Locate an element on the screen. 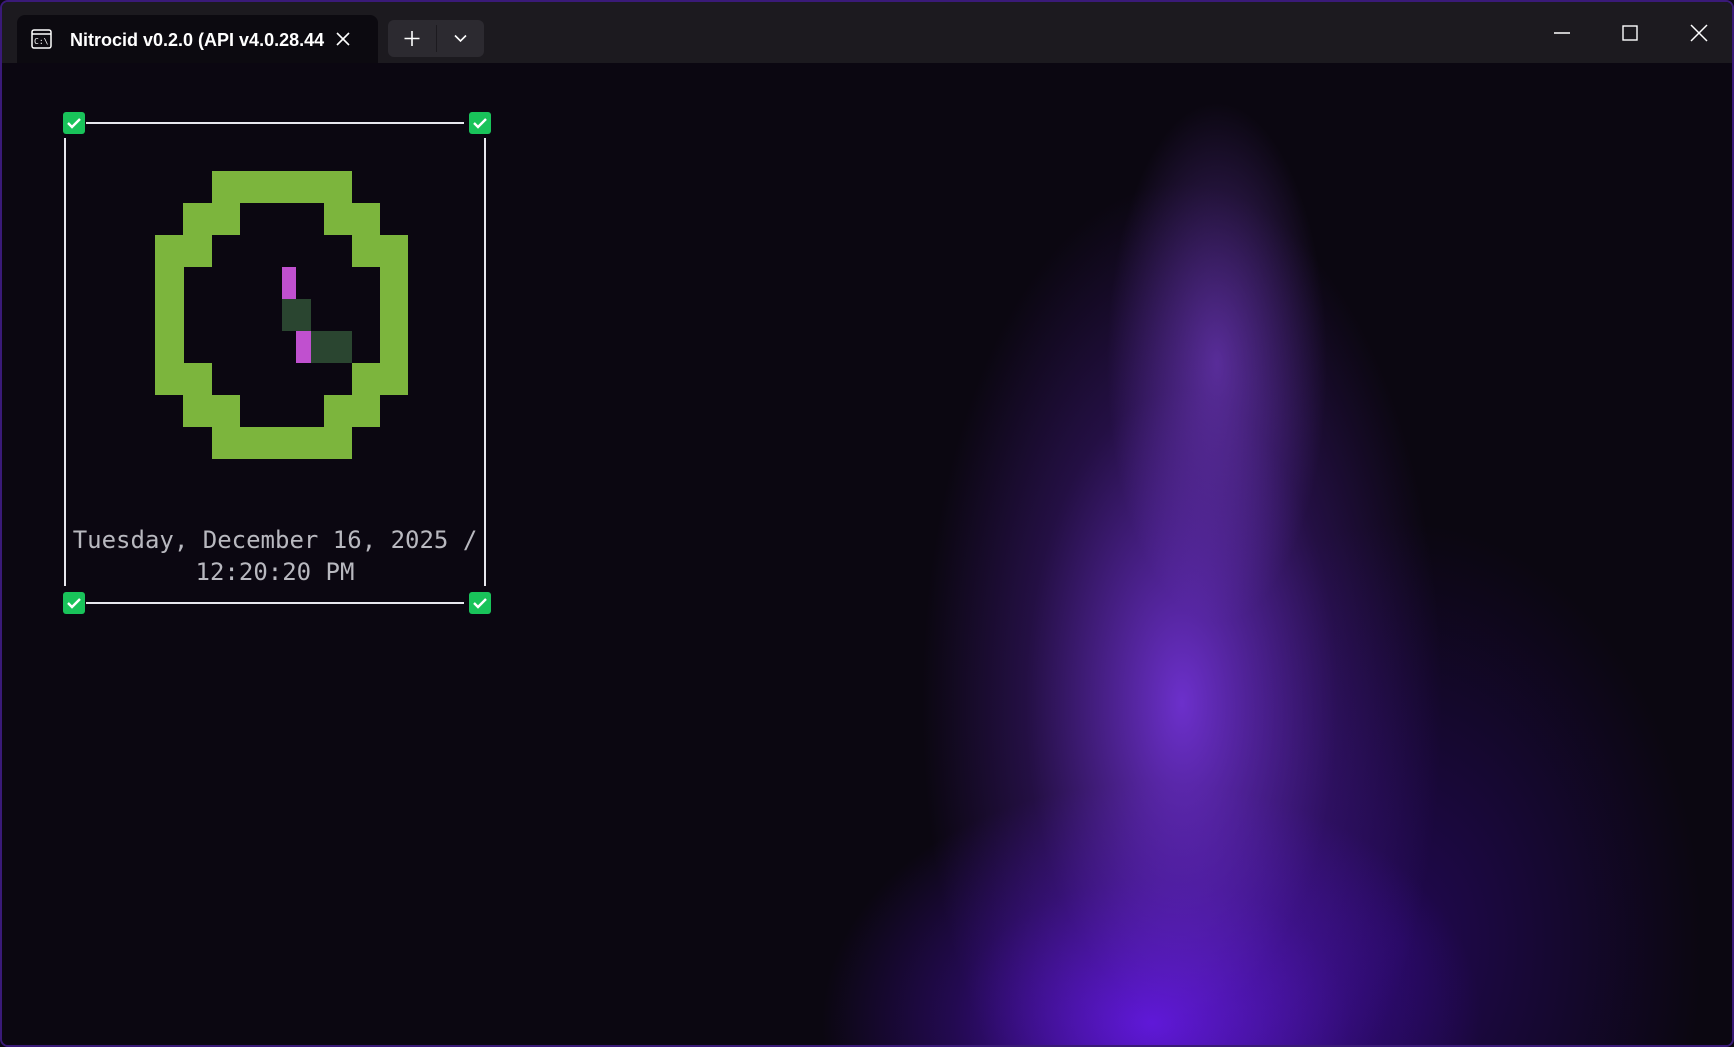 The height and width of the screenshot is (1047, 1734). new-tab-group is located at coordinates (436, 38).